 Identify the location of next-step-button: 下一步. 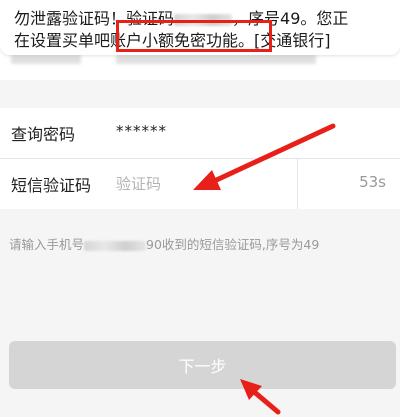
(202, 365).